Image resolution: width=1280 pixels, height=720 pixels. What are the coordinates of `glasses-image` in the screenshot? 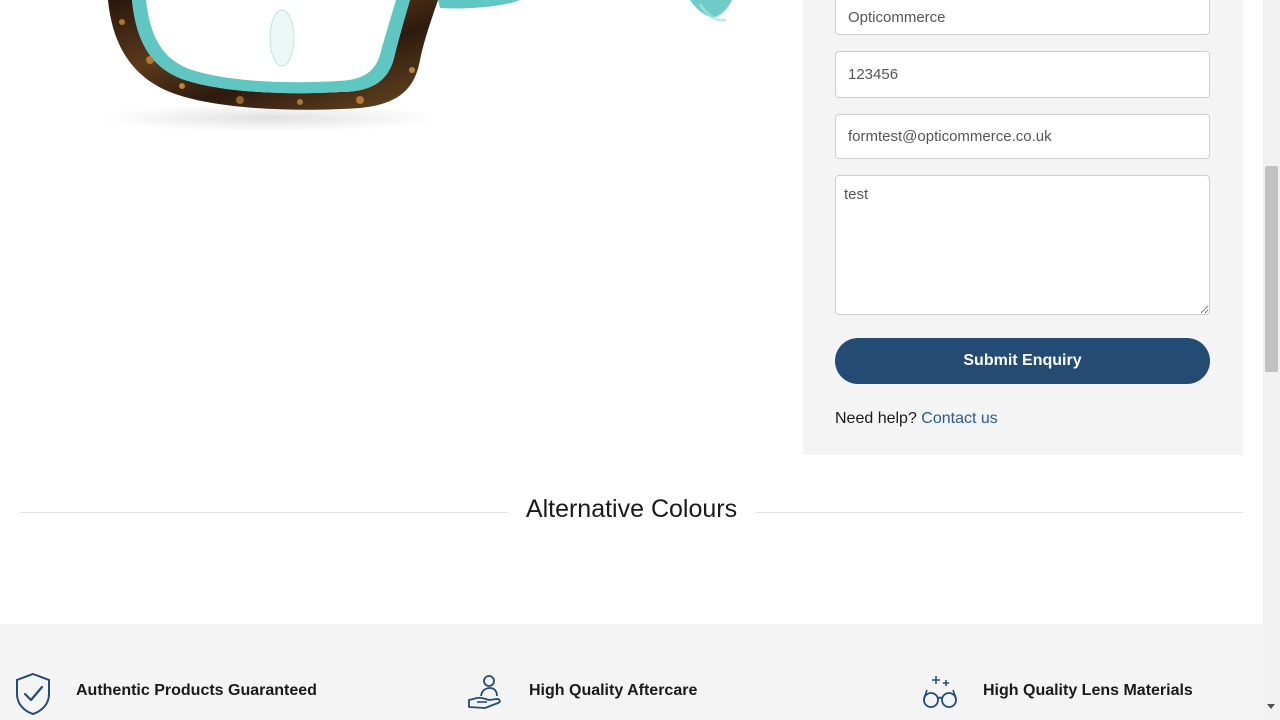 It's located at (416, 66).